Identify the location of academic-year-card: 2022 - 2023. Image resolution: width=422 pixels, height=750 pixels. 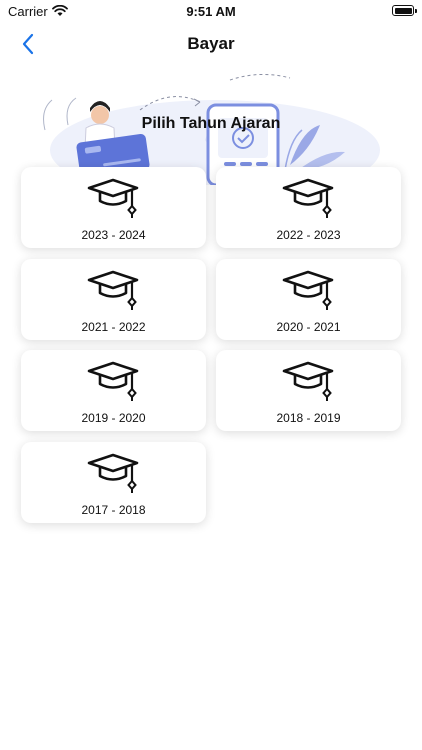
(308, 207).